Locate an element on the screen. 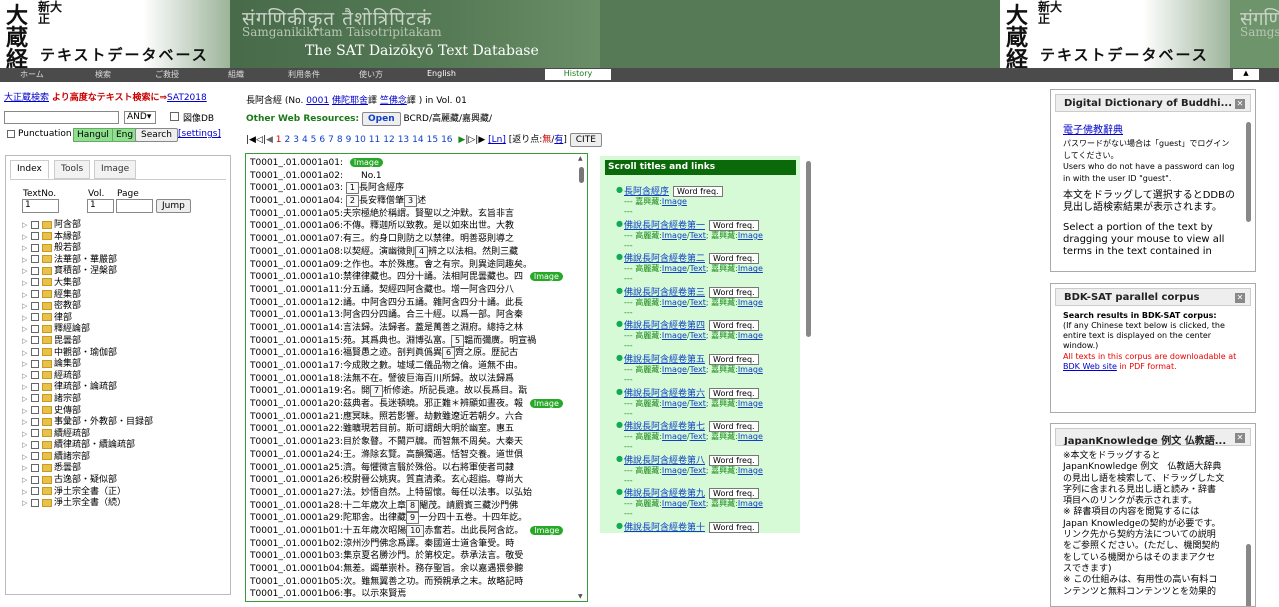 The image size is (1279, 607). jump-button: Jump is located at coordinates (173, 206).